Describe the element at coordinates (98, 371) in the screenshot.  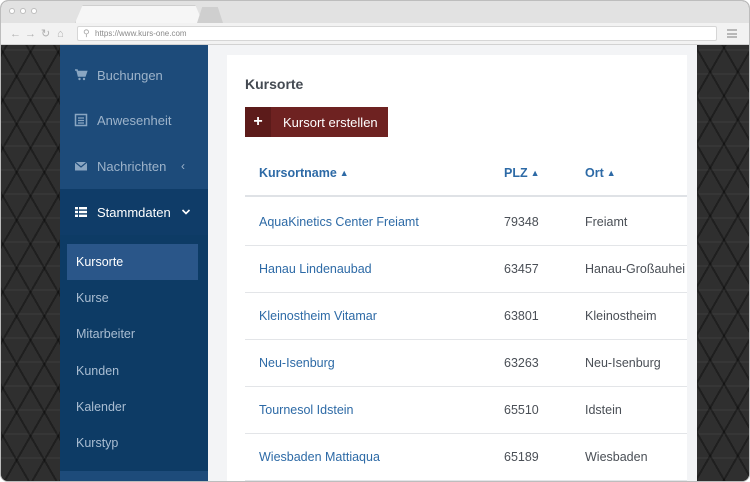
I see `subitem-label: Kunden` at that location.